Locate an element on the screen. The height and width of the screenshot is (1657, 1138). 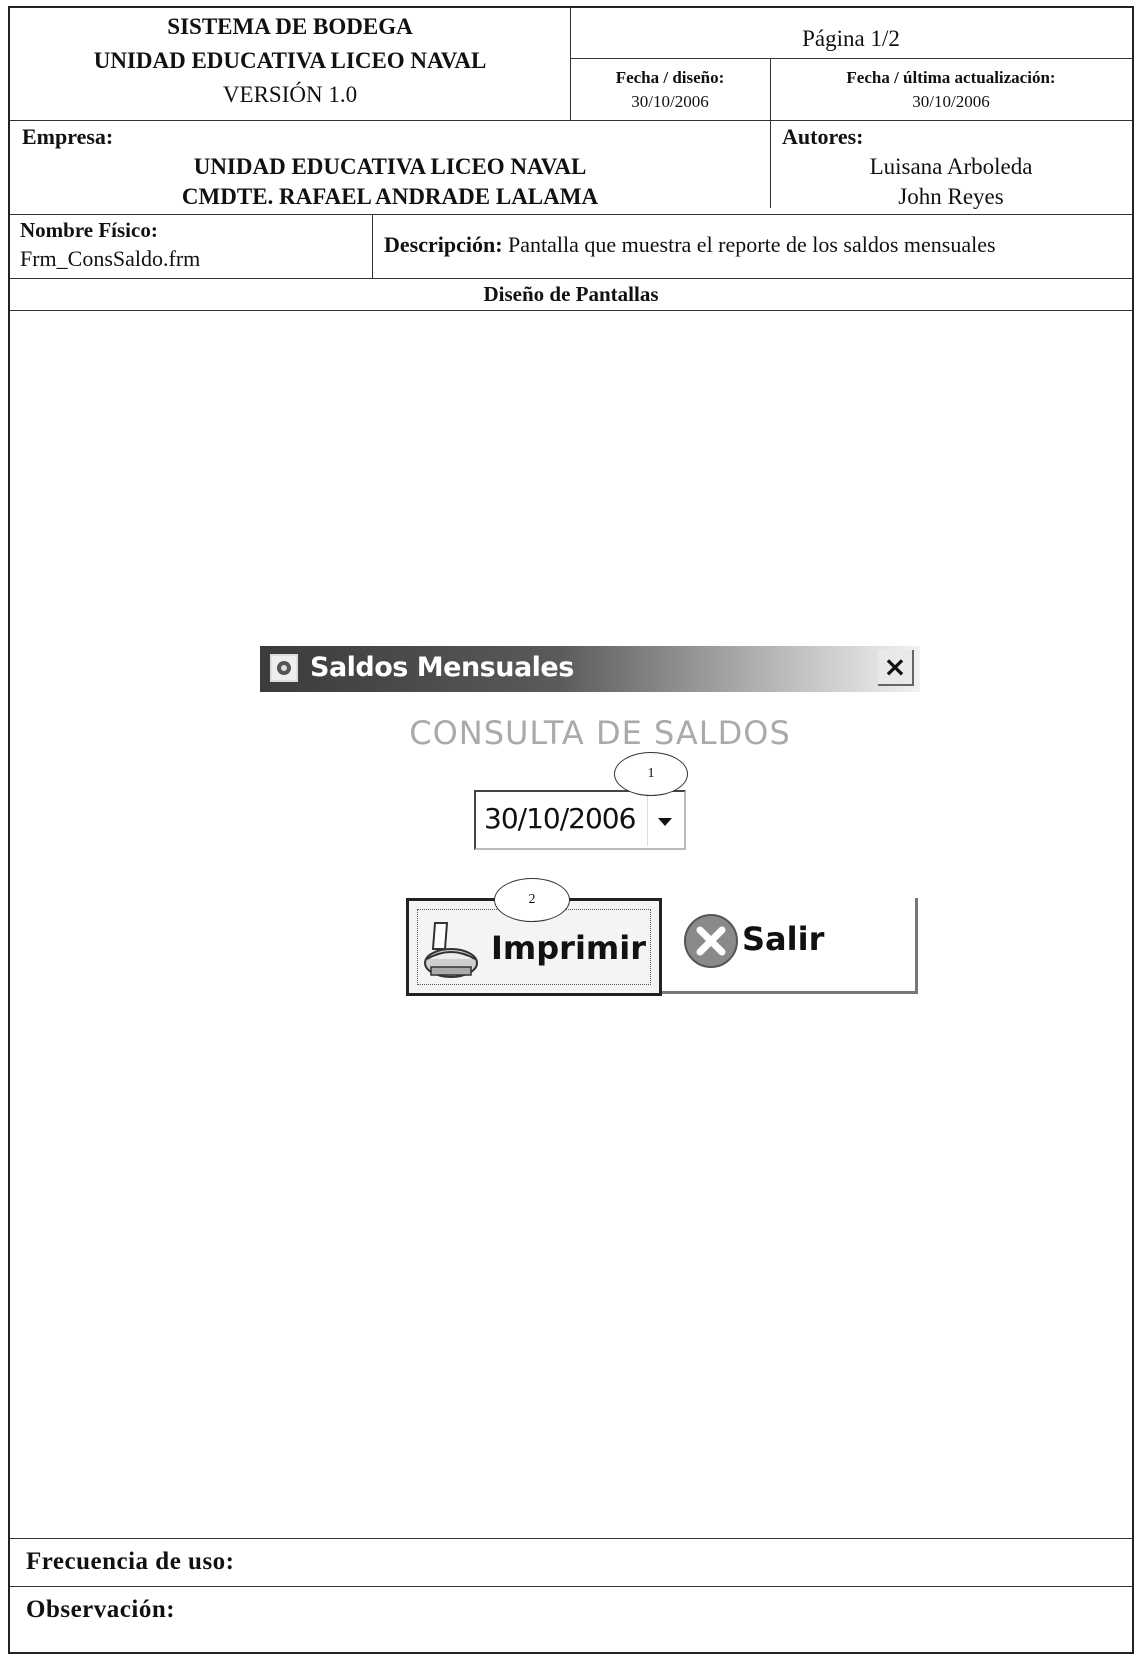
description-label: Descripción: is located at coordinates (443, 244).